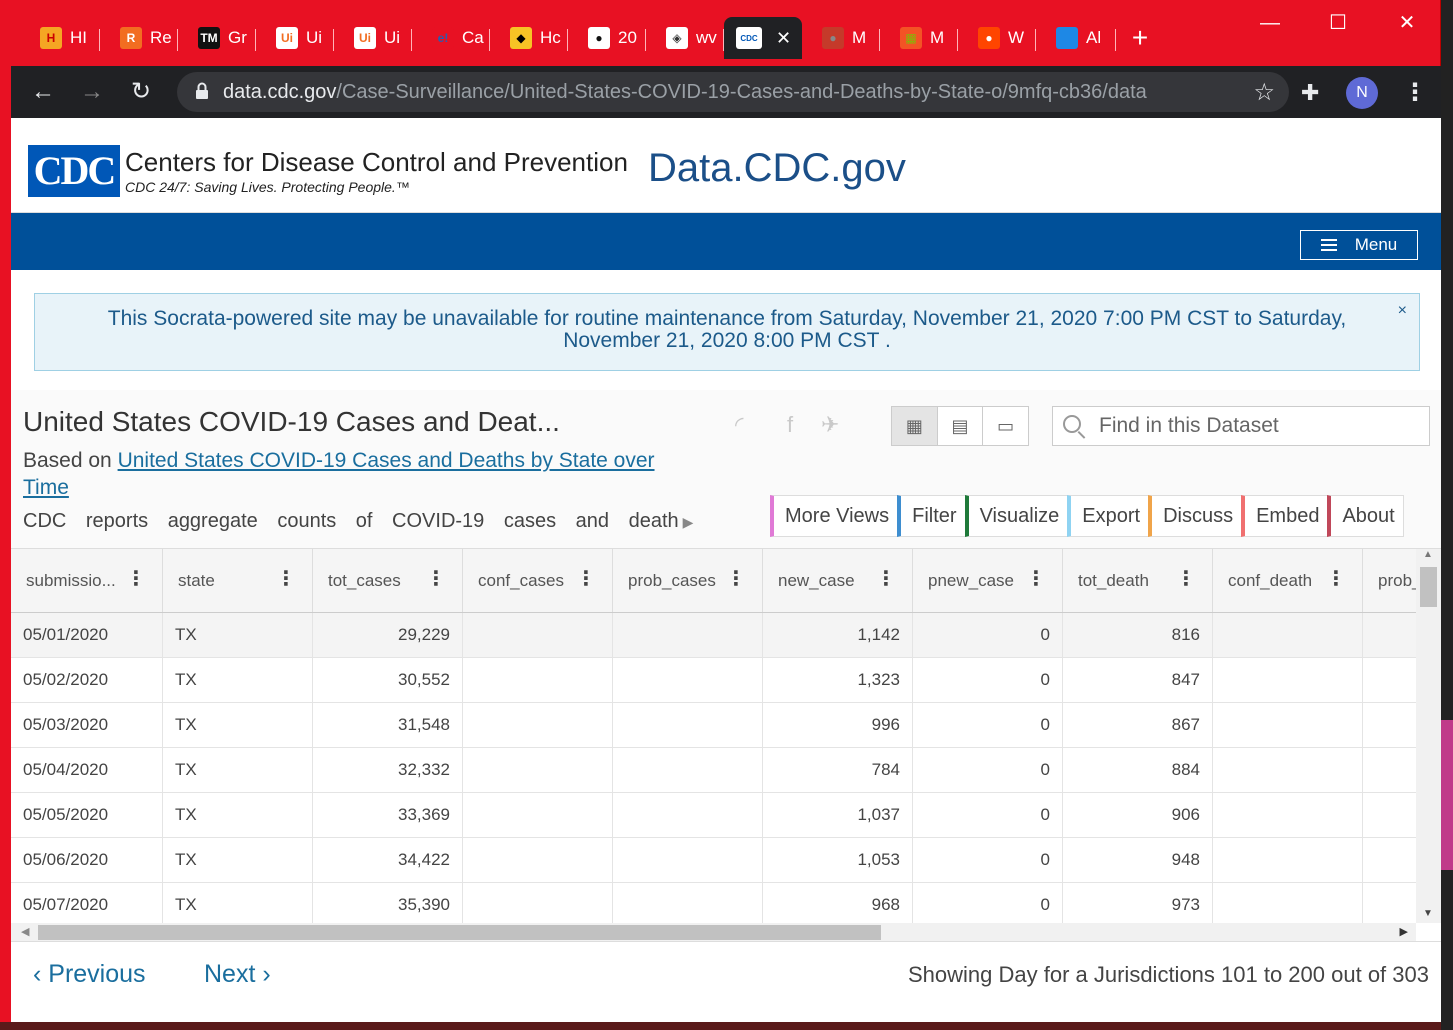 The width and height of the screenshot is (1453, 1030). What do you see at coordinates (777, 168) in the screenshot?
I see `site-title: Data.CDC.gov` at bounding box center [777, 168].